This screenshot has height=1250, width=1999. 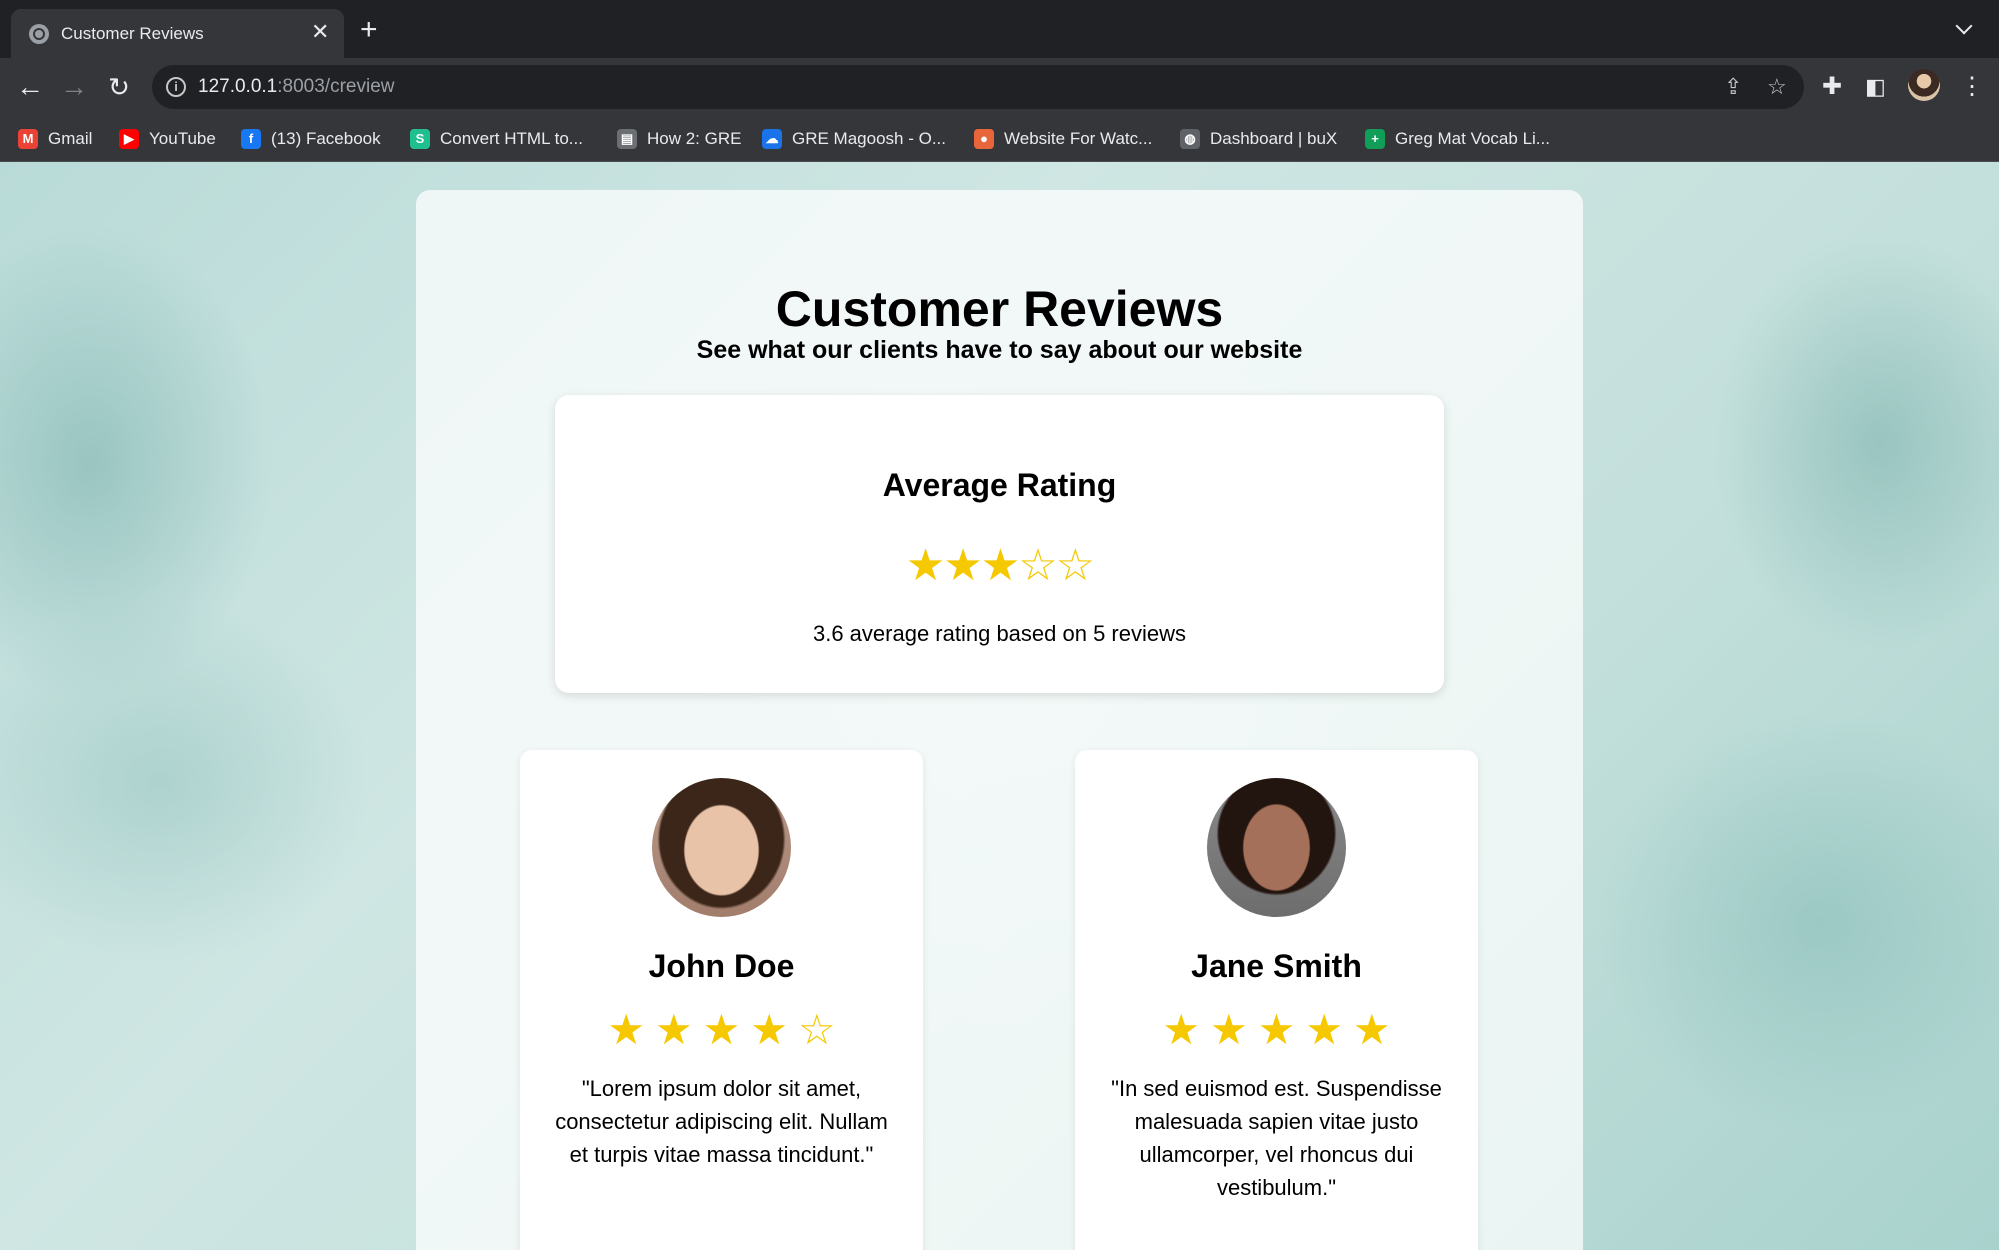 I want to click on browser-tab: Customer Reviews ✕, so click(x=177, y=33).